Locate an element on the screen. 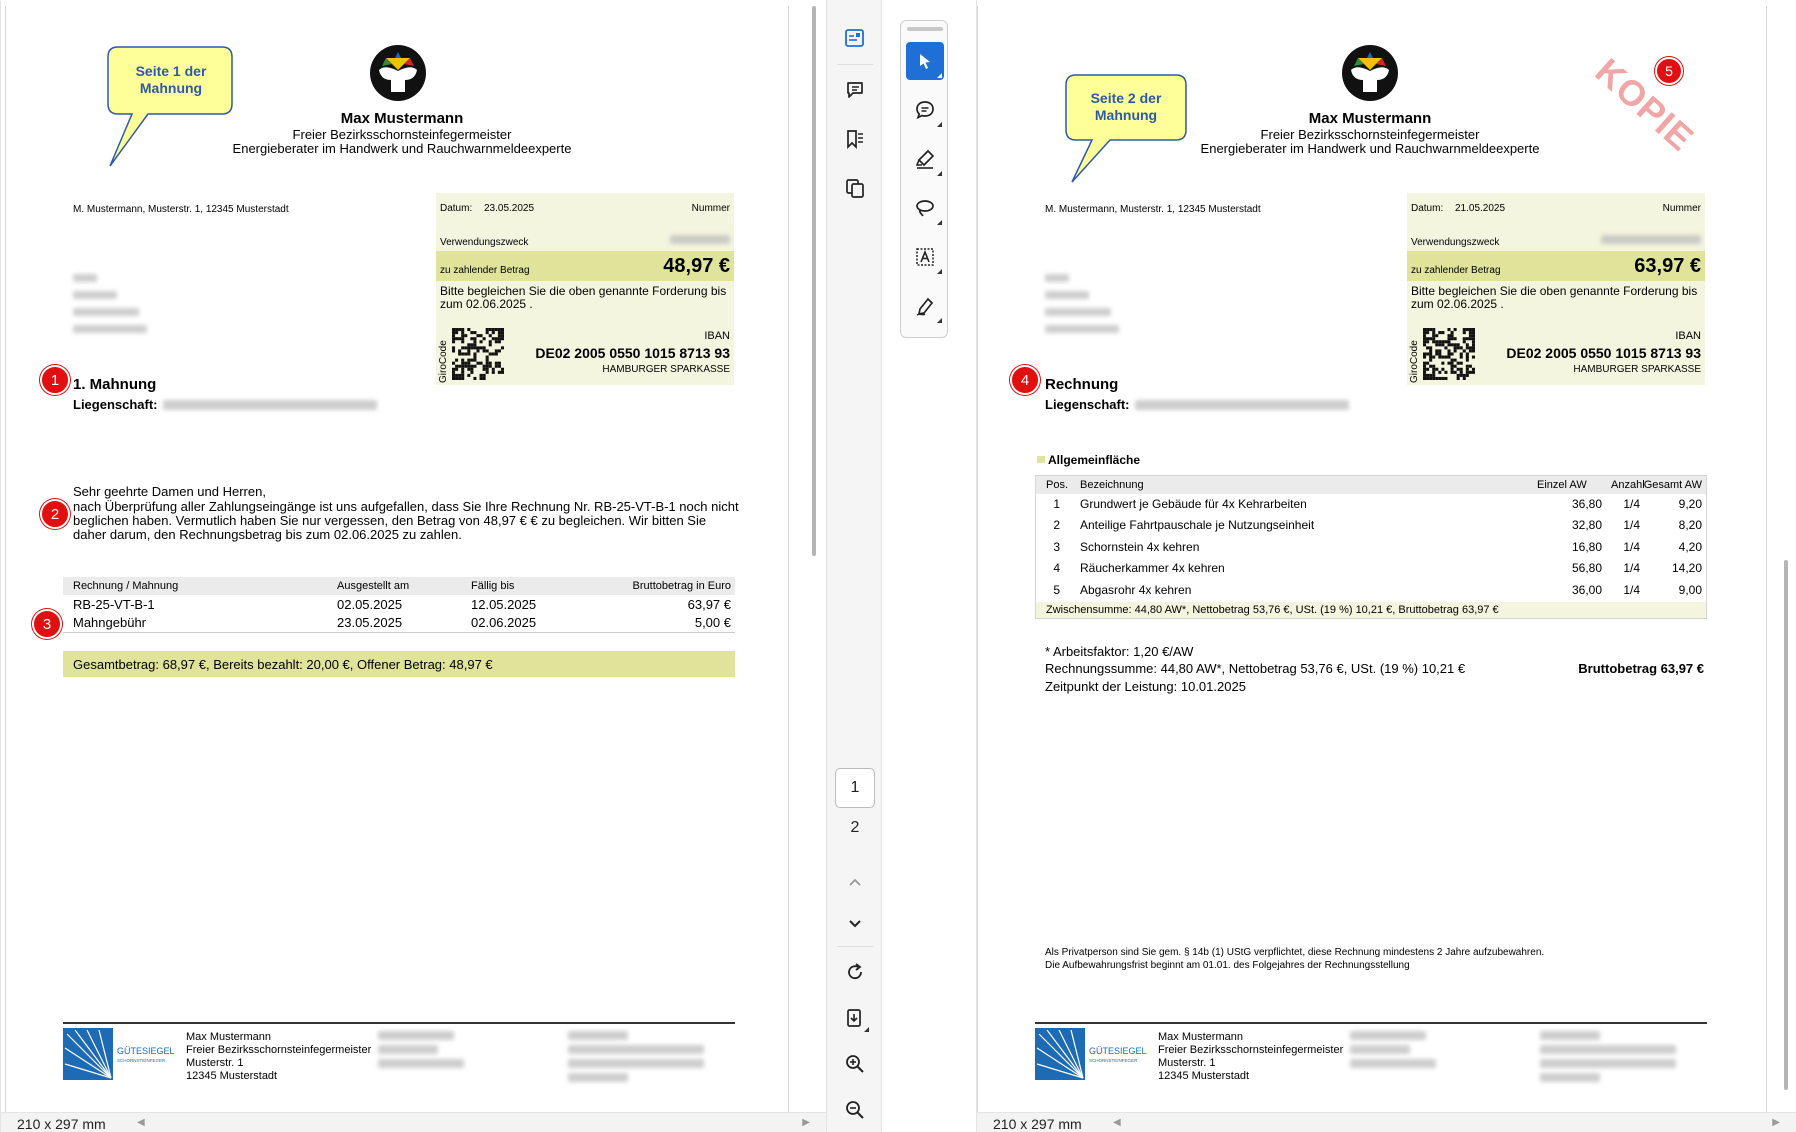  copy-pages-icon is located at coordinates (855, 188).